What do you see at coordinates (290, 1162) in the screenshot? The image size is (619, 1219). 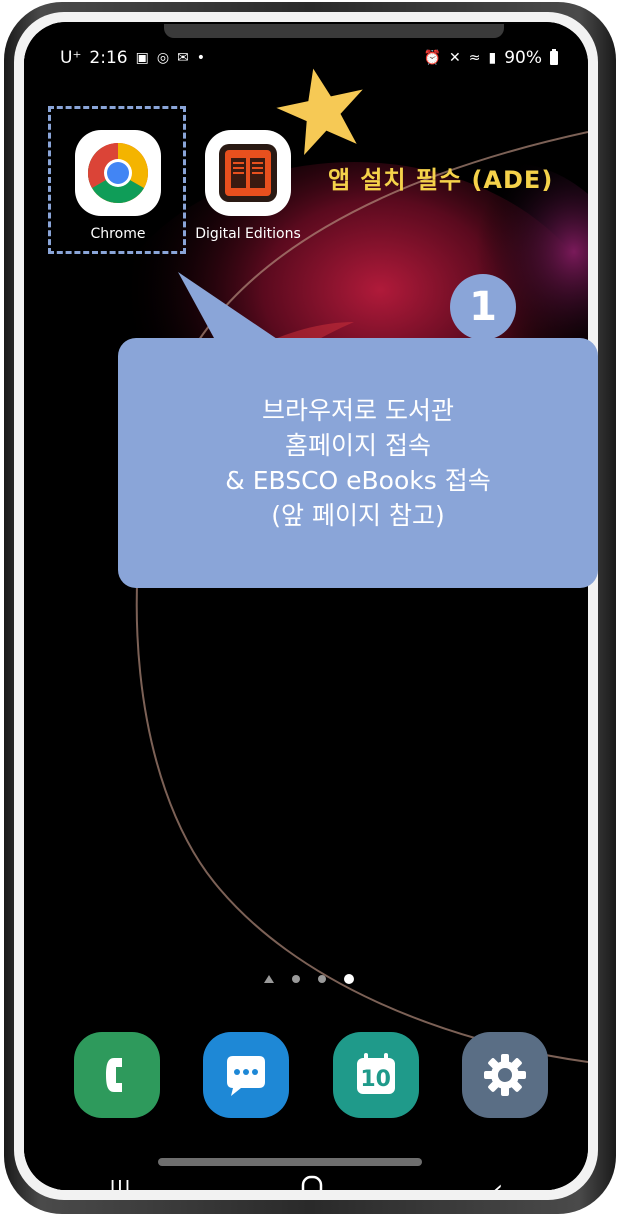 I see `home-indicator` at bounding box center [290, 1162].